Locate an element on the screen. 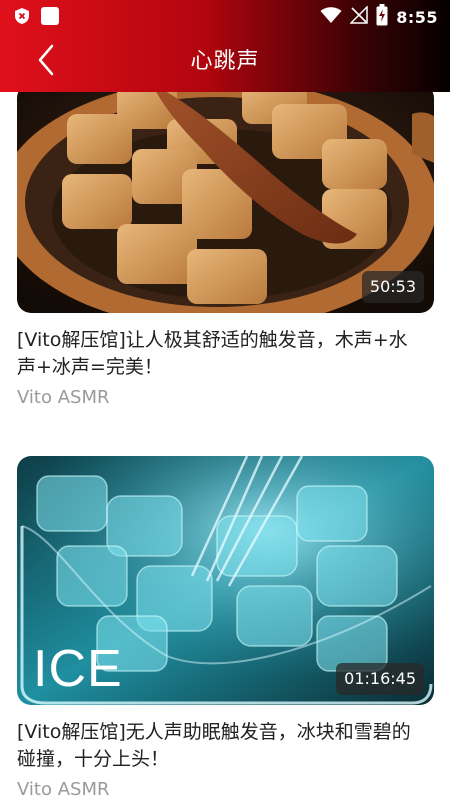 This screenshot has width=450, height=800. wifi-icon is located at coordinates (331, 17).